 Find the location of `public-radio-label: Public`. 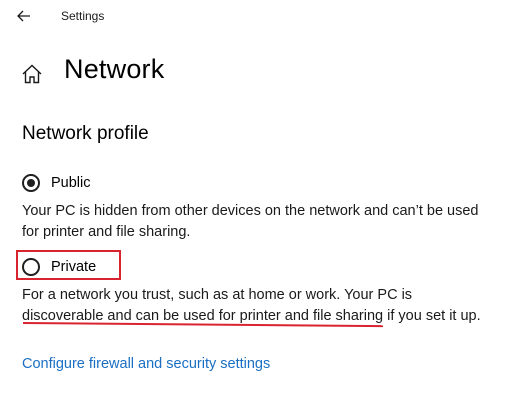

public-radio-label: Public is located at coordinates (71, 183).